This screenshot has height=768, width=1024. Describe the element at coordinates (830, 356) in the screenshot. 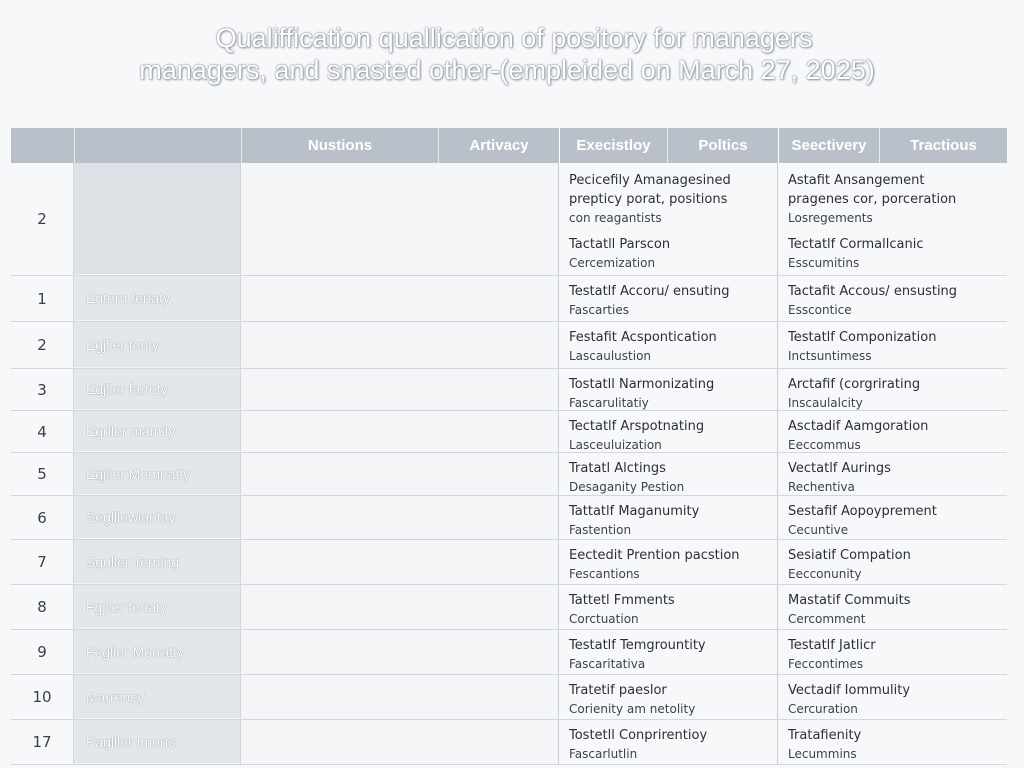

I see `sec-subtext: Inctsuntimess` at that location.